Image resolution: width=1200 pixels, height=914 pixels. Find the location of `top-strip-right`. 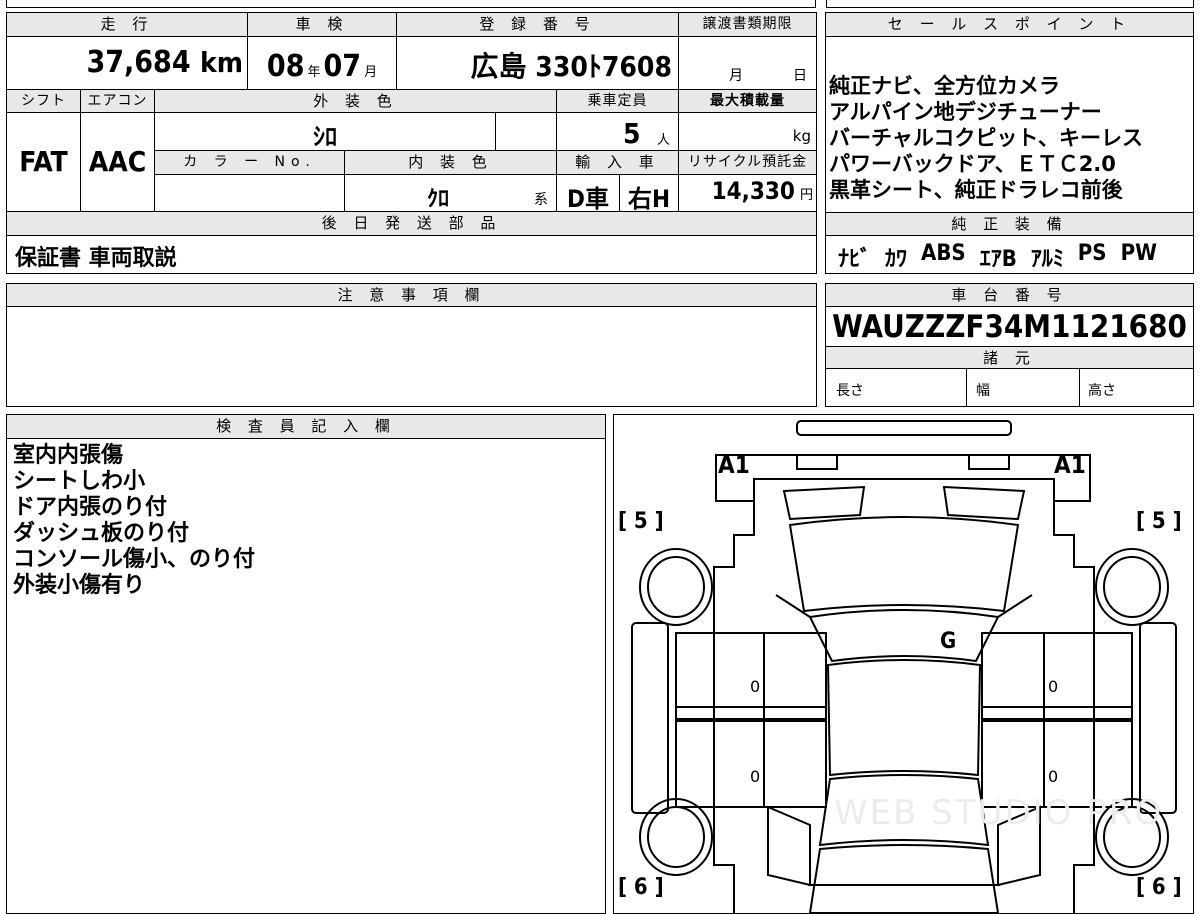

top-strip-right is located at coordinates (1010, 4).